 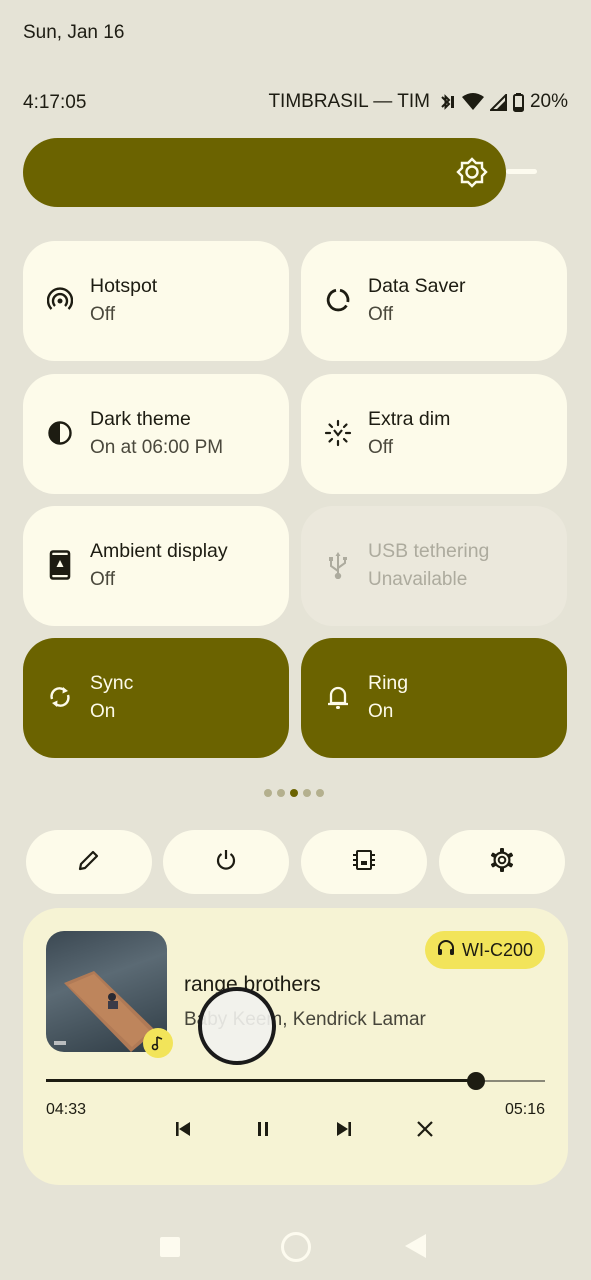 What do you see at coordinates (472, 172) in the screenshot?
I see `brightness-icon` at bounding box center [472, 172].